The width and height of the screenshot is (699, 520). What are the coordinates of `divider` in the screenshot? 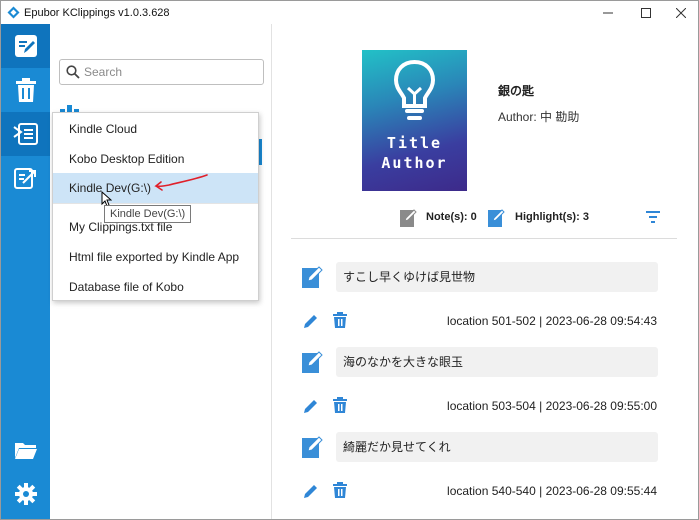 It's located at (484, 238).